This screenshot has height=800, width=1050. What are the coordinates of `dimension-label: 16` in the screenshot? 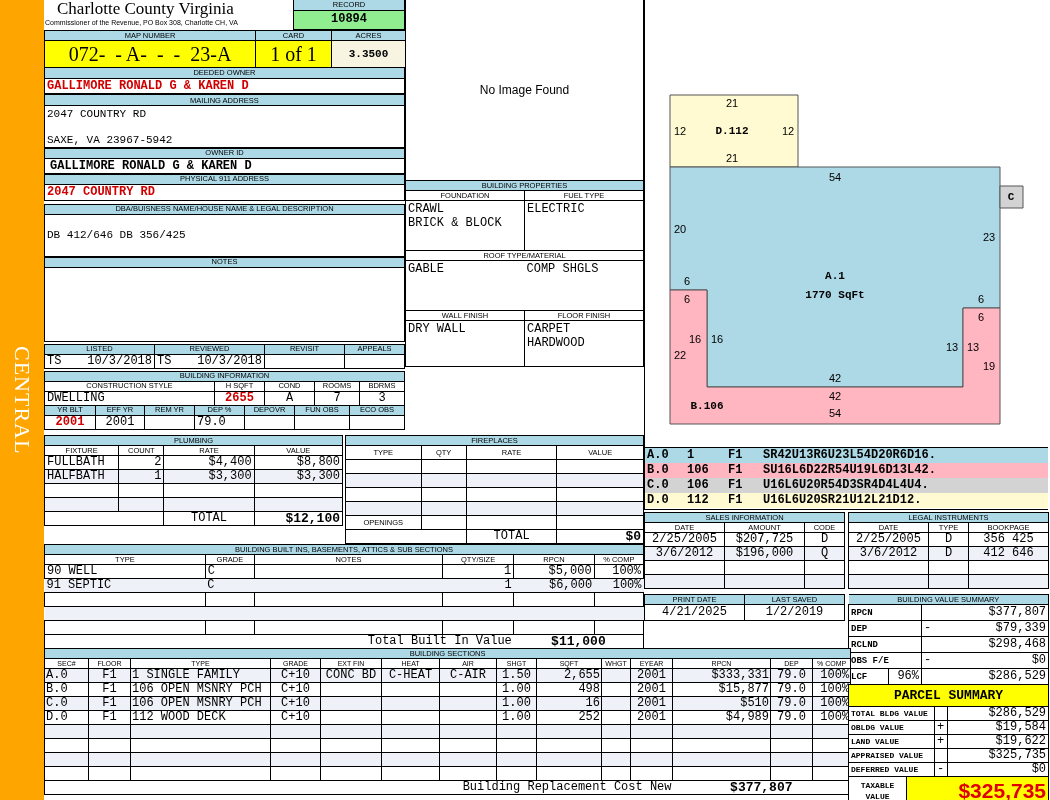 It's located at (695, 339).